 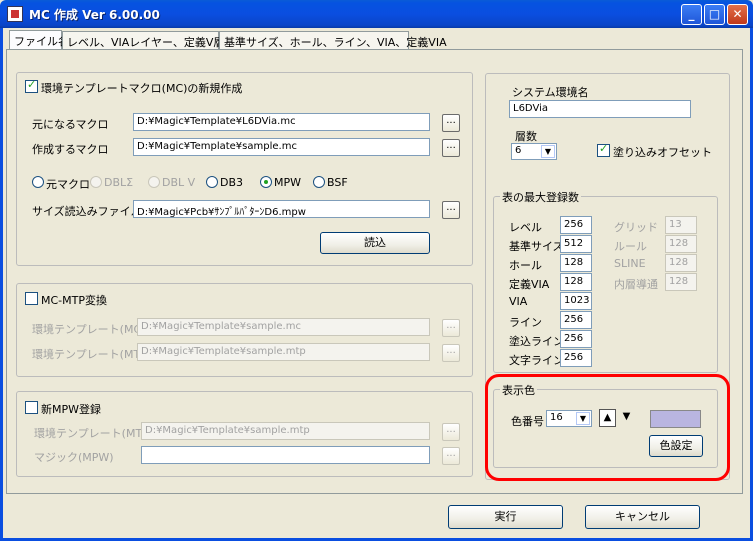 What do you see at coordinates (266, 182) in the screenshot?
I see `radio-mpw` at bounding box center [266, 182].